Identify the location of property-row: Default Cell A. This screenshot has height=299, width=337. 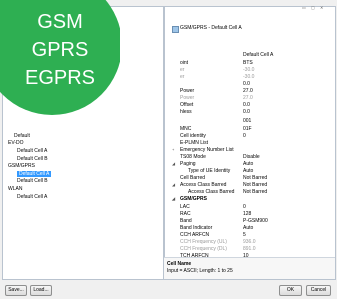
(253, 55).